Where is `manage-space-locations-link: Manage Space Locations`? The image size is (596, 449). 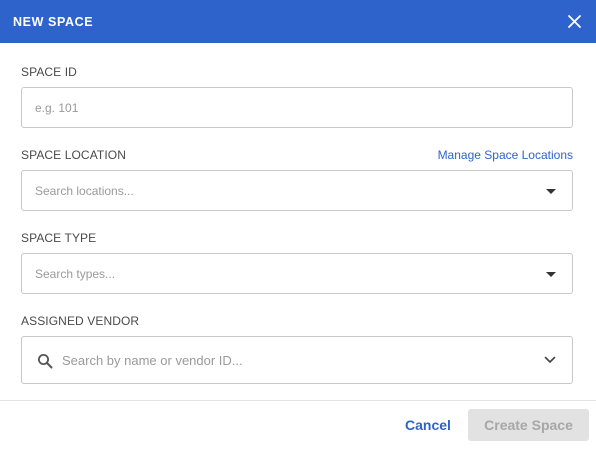 manage-space-locations-link: Manage Space Locations is located at coordinates (505, 155).